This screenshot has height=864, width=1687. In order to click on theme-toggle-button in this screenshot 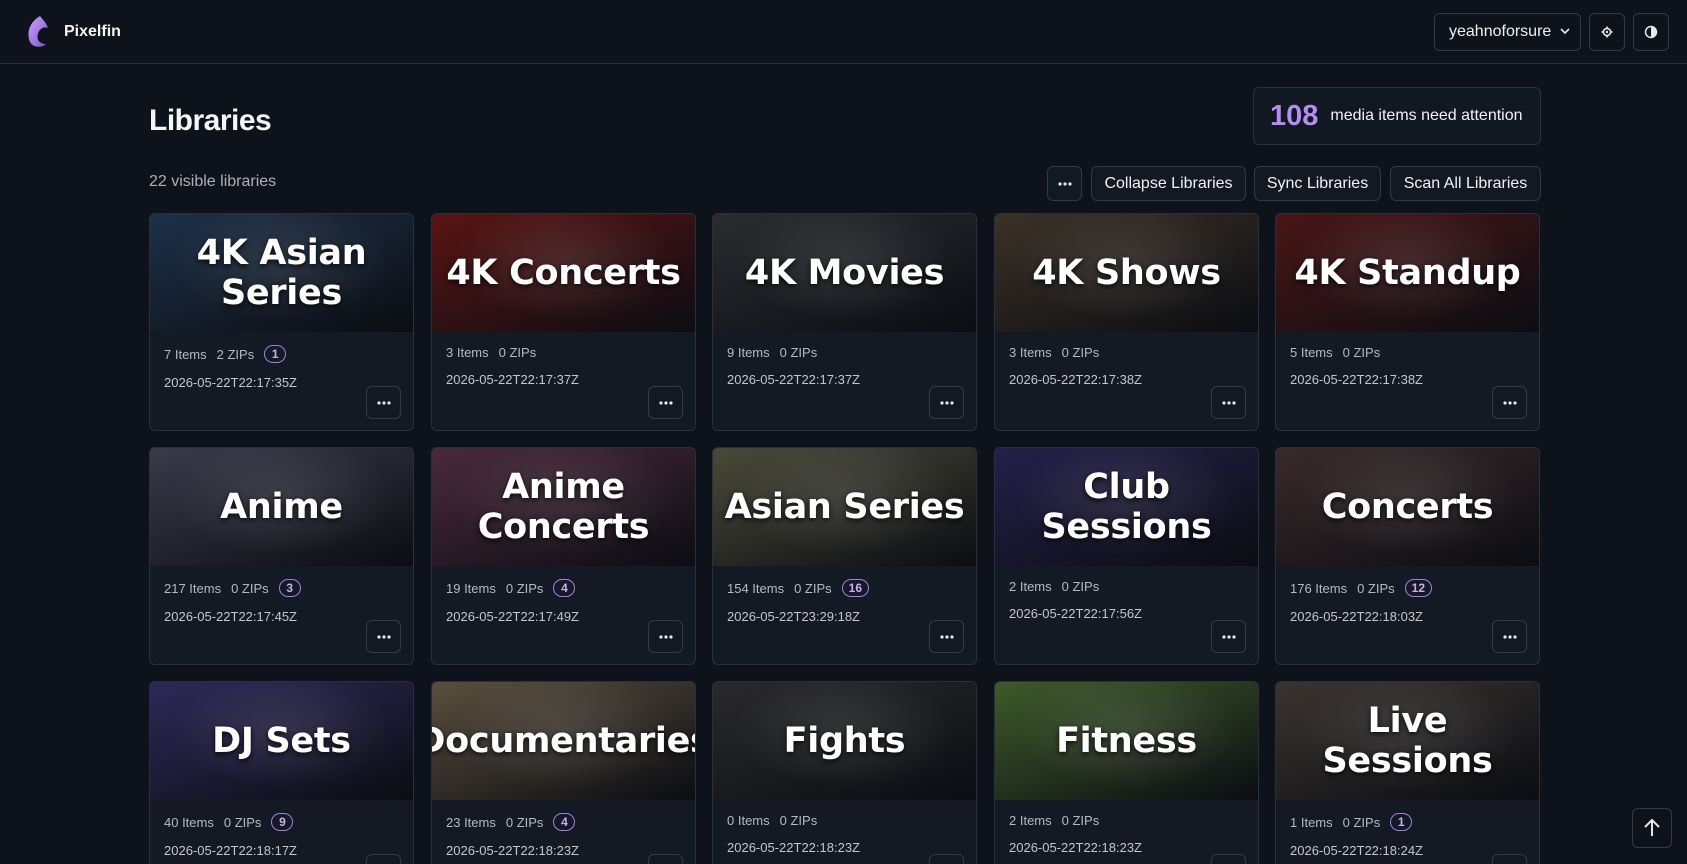, I will do `click(1651, 32)`.